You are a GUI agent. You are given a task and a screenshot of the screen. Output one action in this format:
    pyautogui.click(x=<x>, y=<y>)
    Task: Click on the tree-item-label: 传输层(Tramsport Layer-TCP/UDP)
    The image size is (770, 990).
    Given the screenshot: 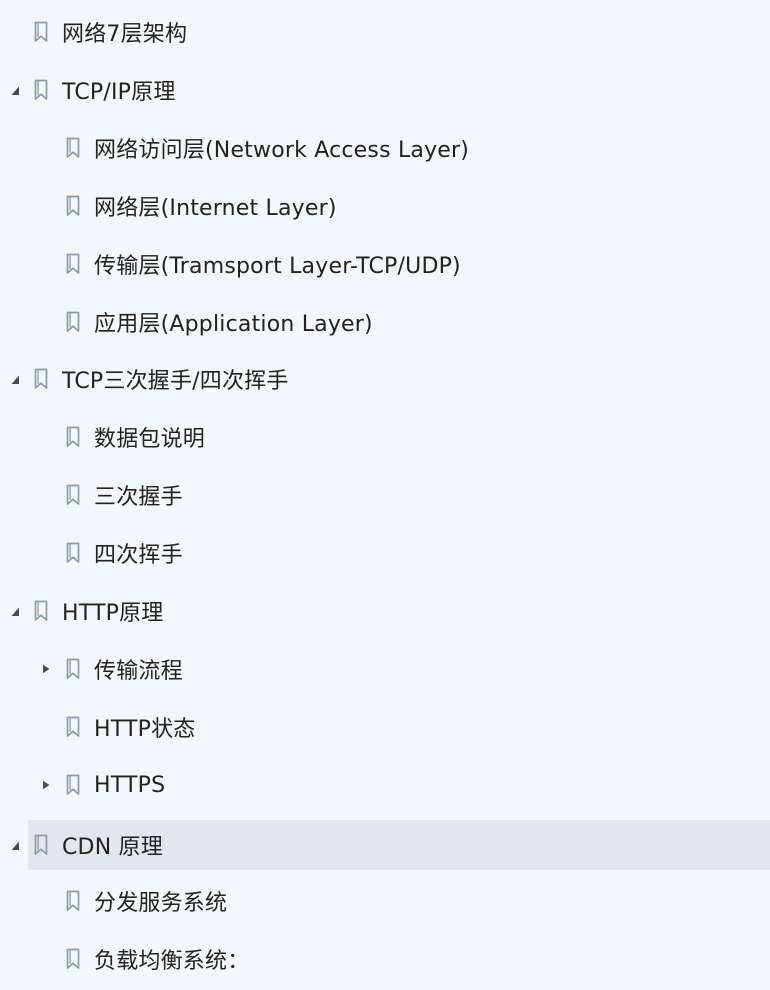 What is the action you would take?
    pyautogui.click(x=277, y=266)
    